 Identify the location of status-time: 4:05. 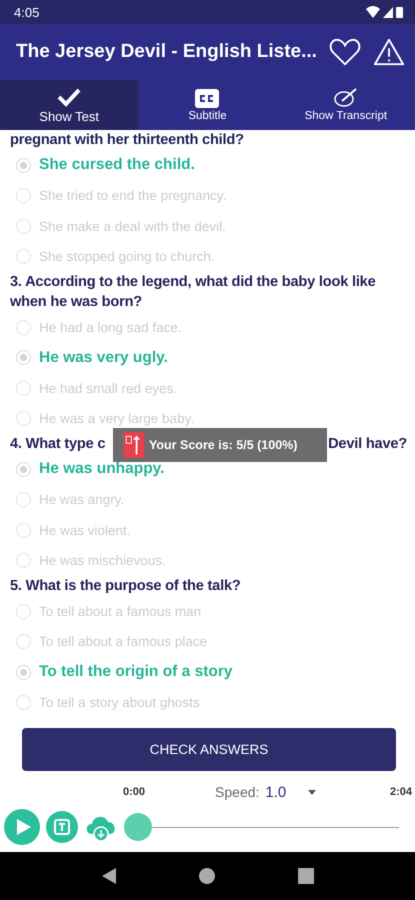
(27, 12).